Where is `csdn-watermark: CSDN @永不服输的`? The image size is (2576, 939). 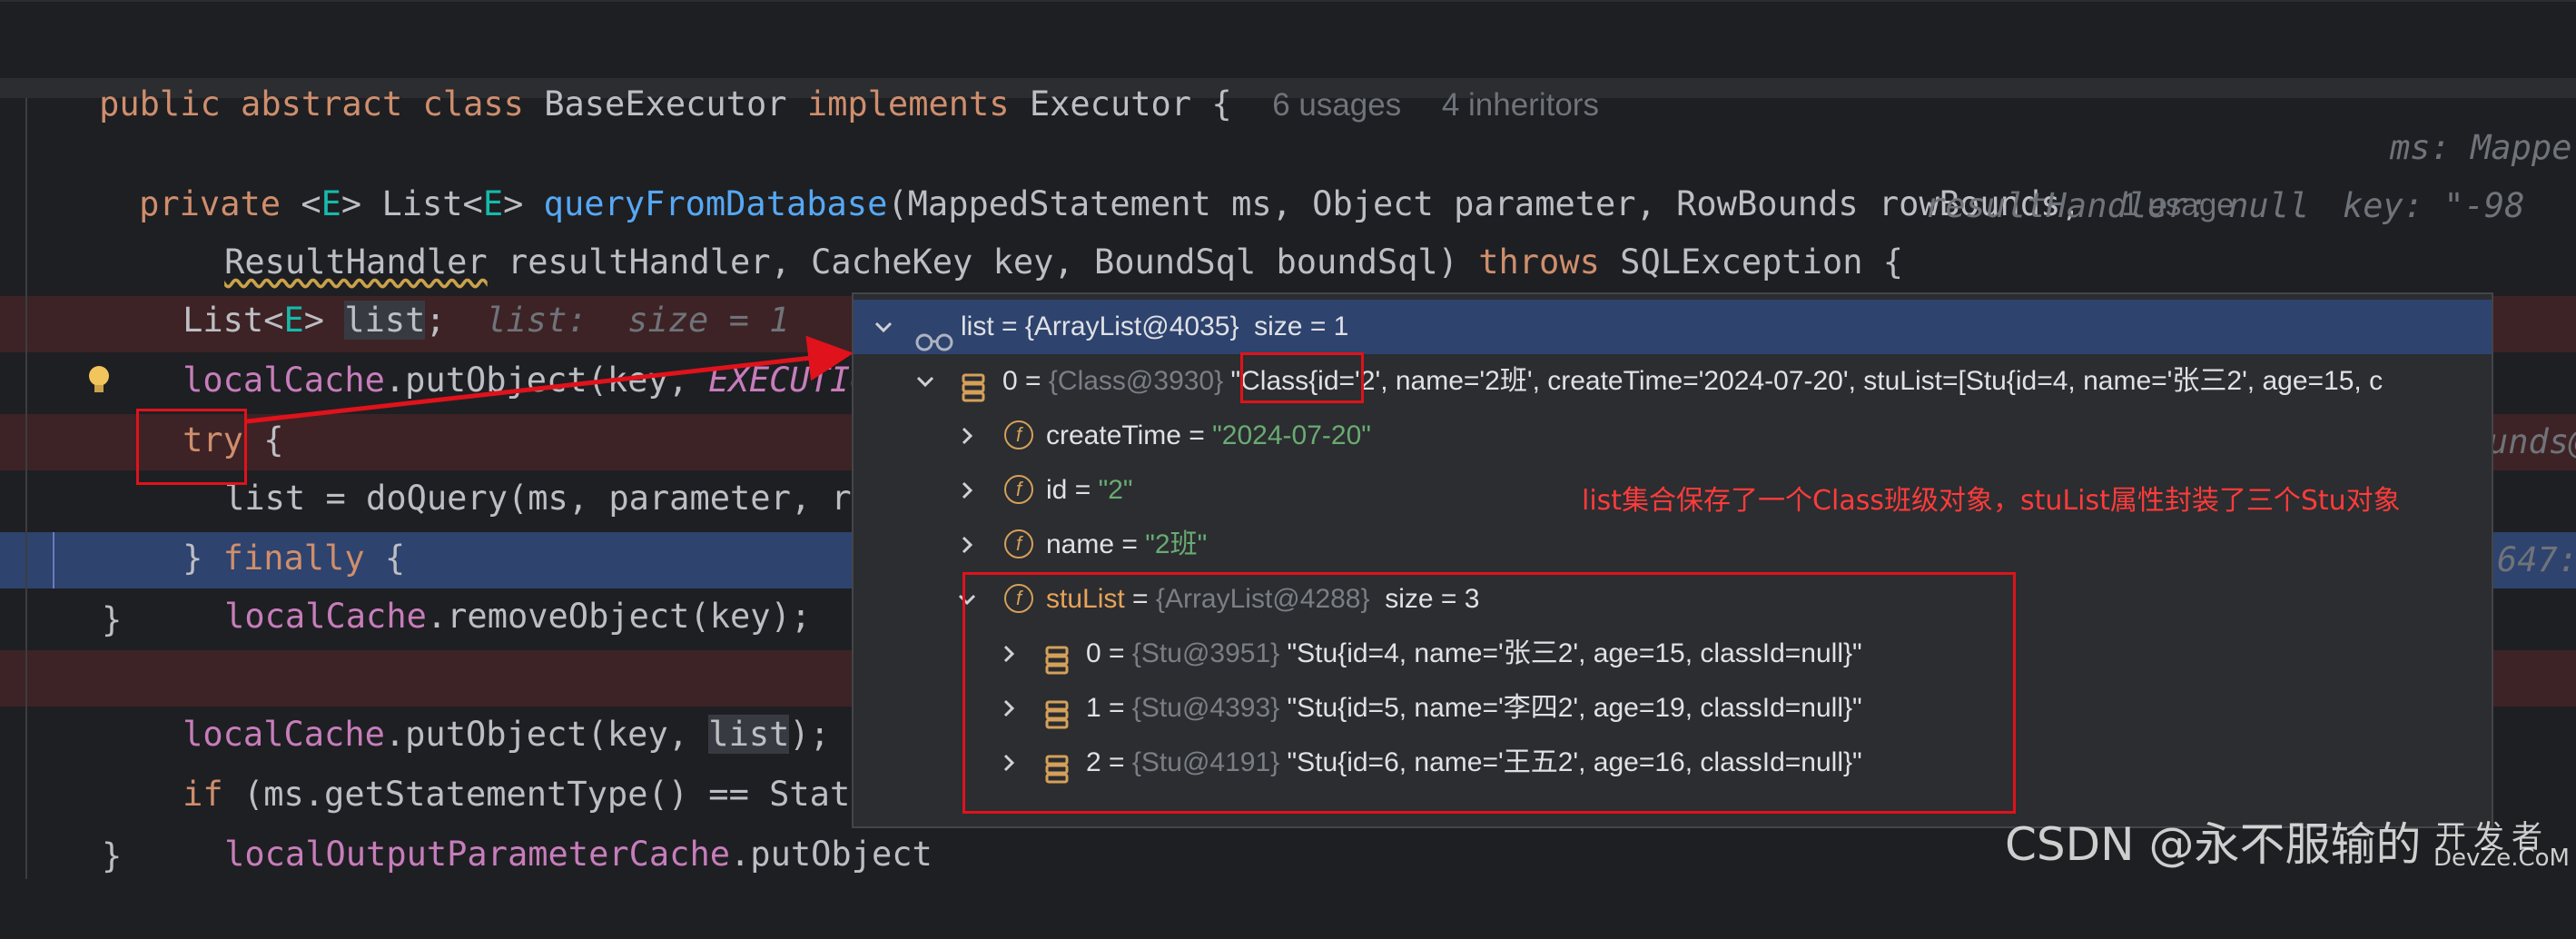 csdn-watermark: CSDN @永不服输的 is located at coordinates (2213, 844).